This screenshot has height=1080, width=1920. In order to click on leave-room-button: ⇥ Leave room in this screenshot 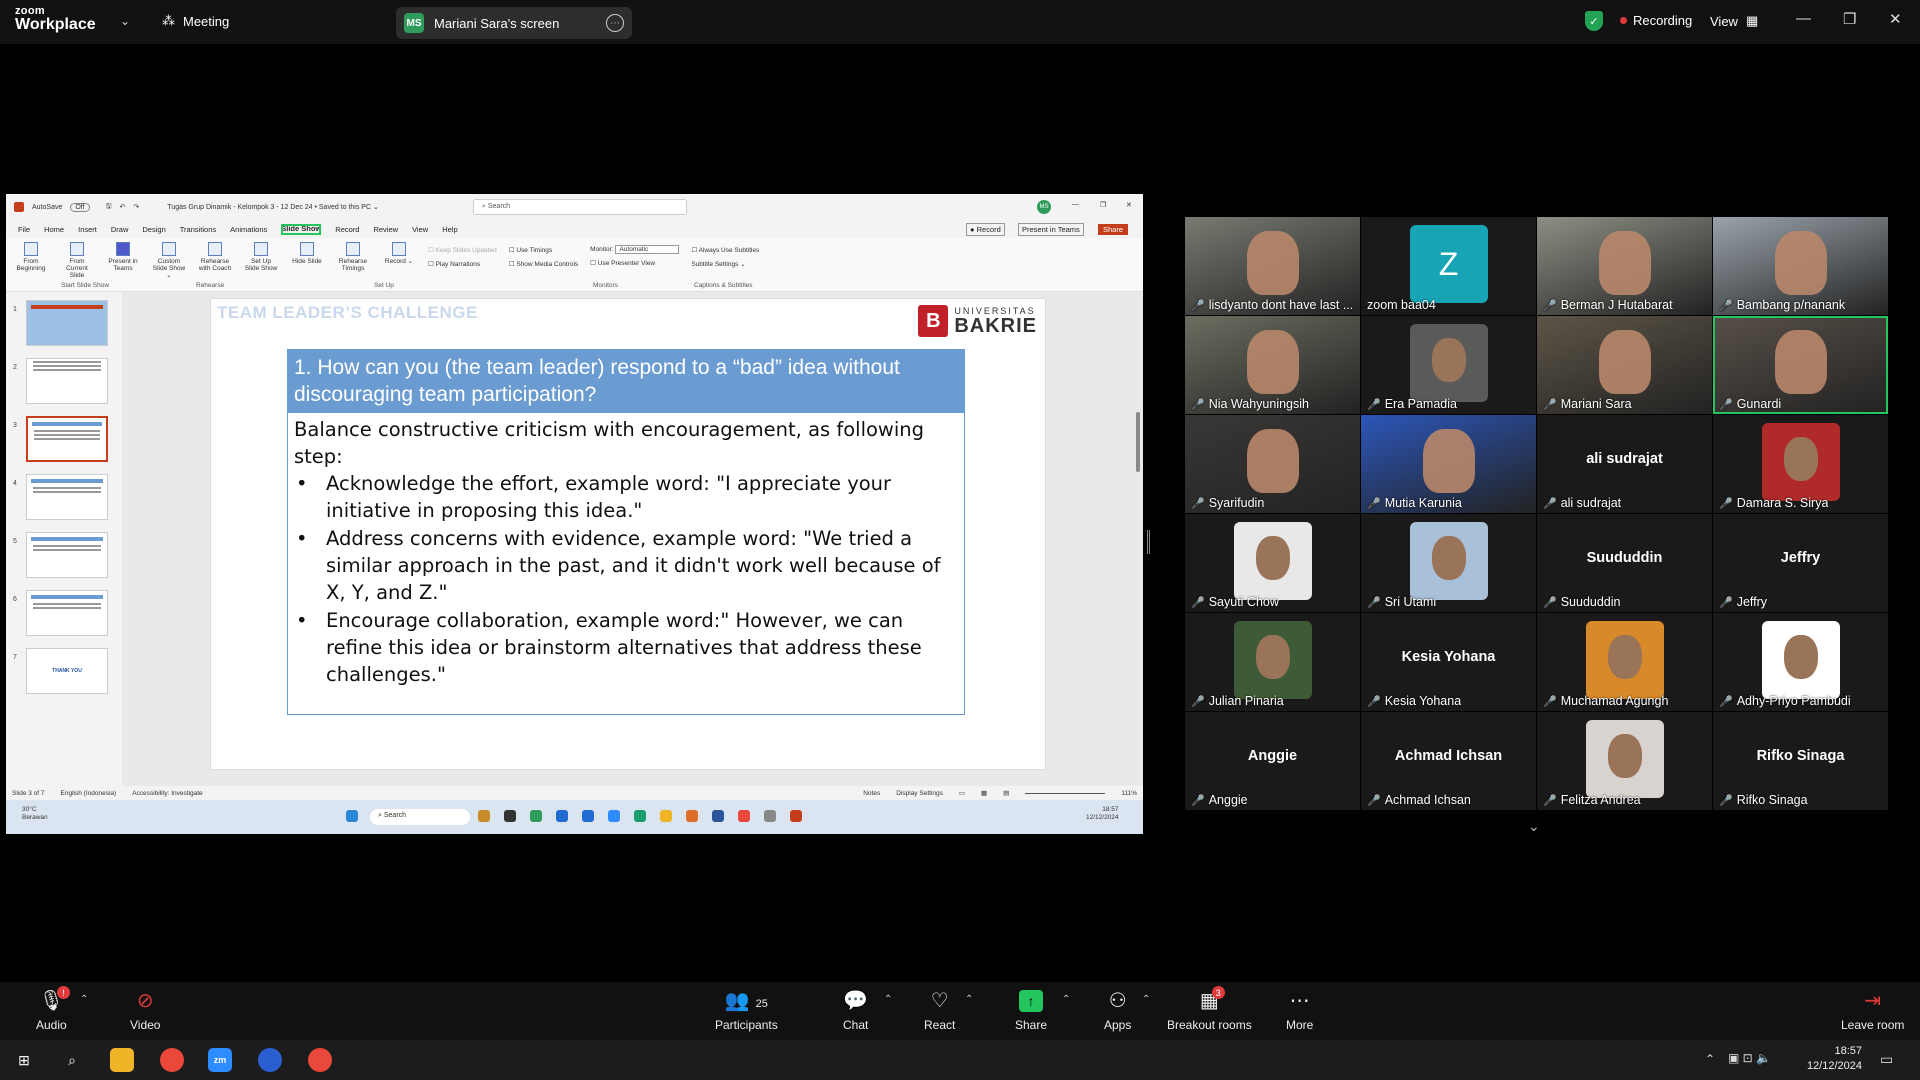, I will do `click(1872, 1011)`.